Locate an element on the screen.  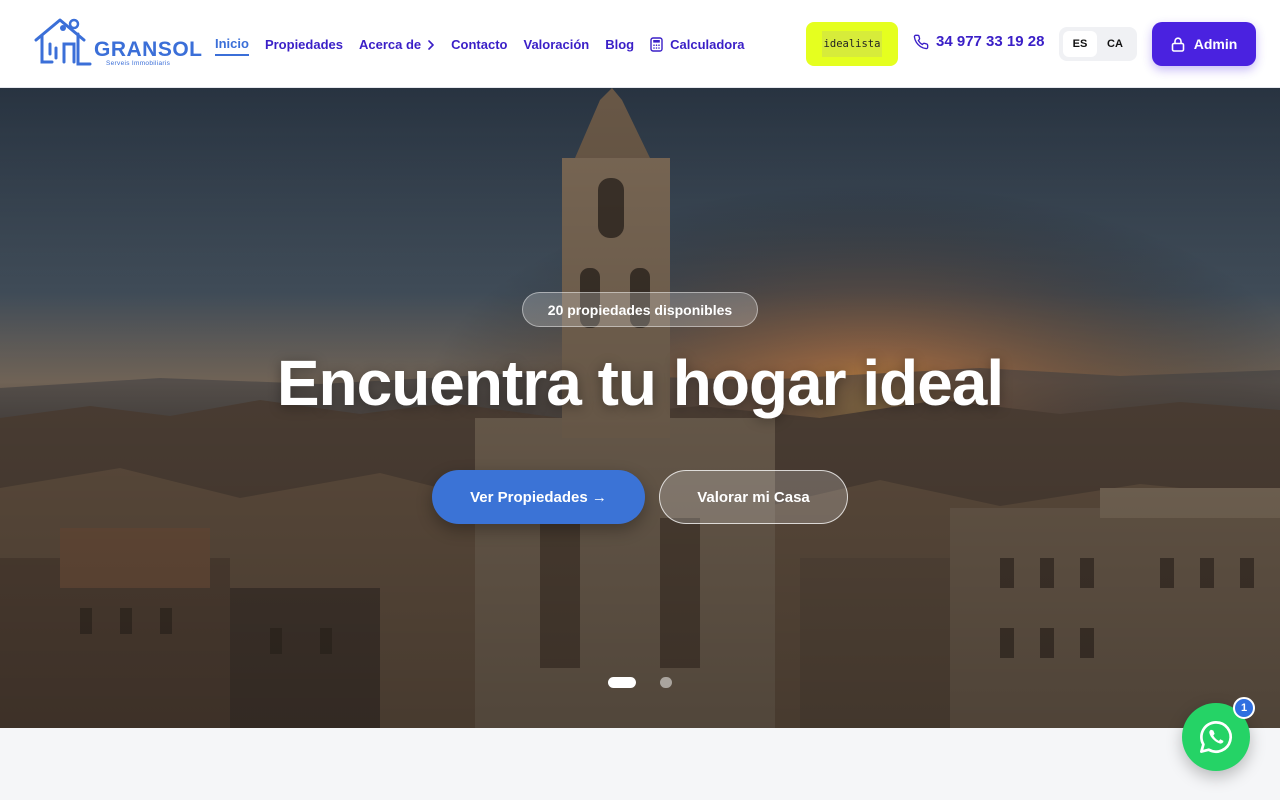
nav-item-acerca-de: Acerca de is located at coordinates (397, 44).